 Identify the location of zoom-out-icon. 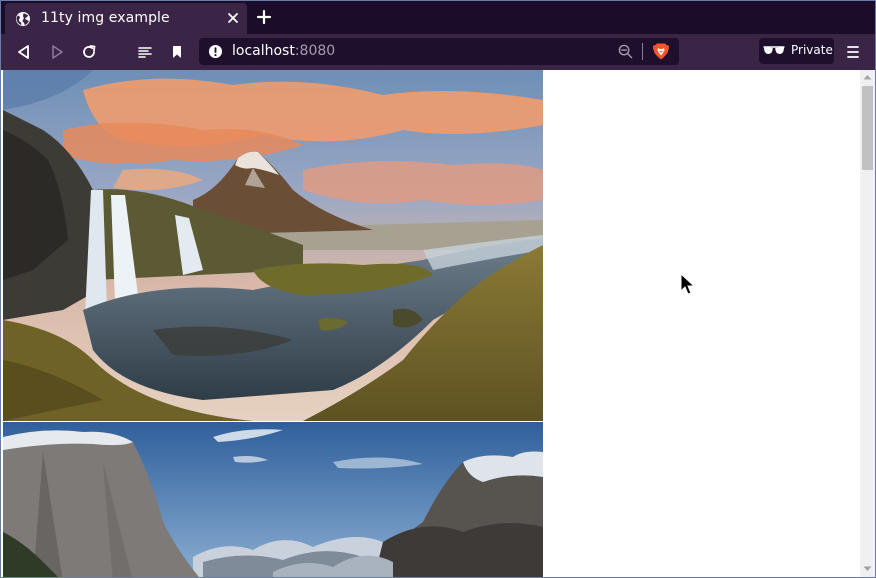
(625, 51).